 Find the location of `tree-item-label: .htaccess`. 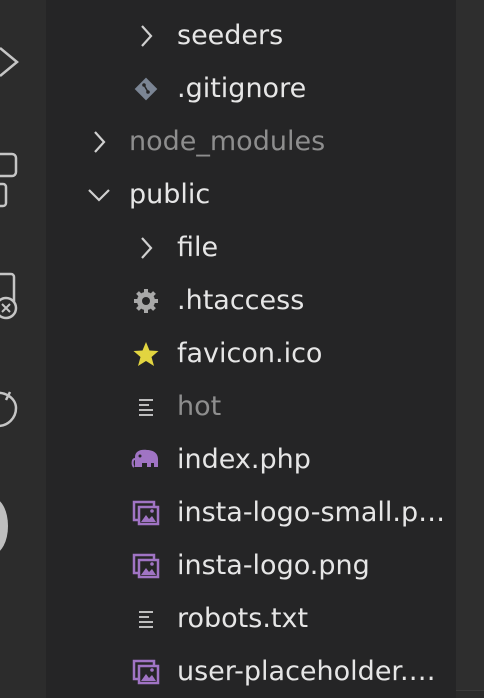

tree-item-label: .htaccess is located at coordinates (241, 300).